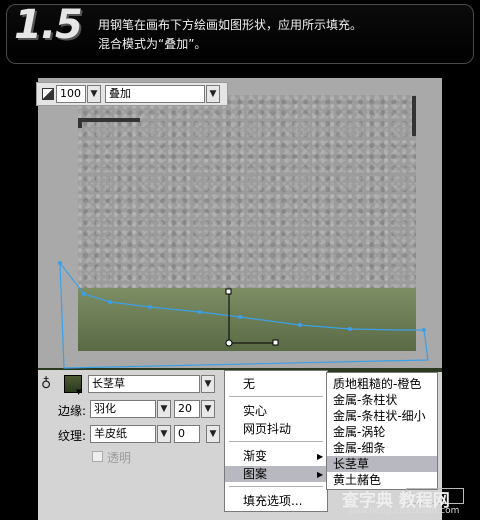 This screenshot has height=520, width=480. I want to click on texture-select: 羊皮纸, so click(123, 434).